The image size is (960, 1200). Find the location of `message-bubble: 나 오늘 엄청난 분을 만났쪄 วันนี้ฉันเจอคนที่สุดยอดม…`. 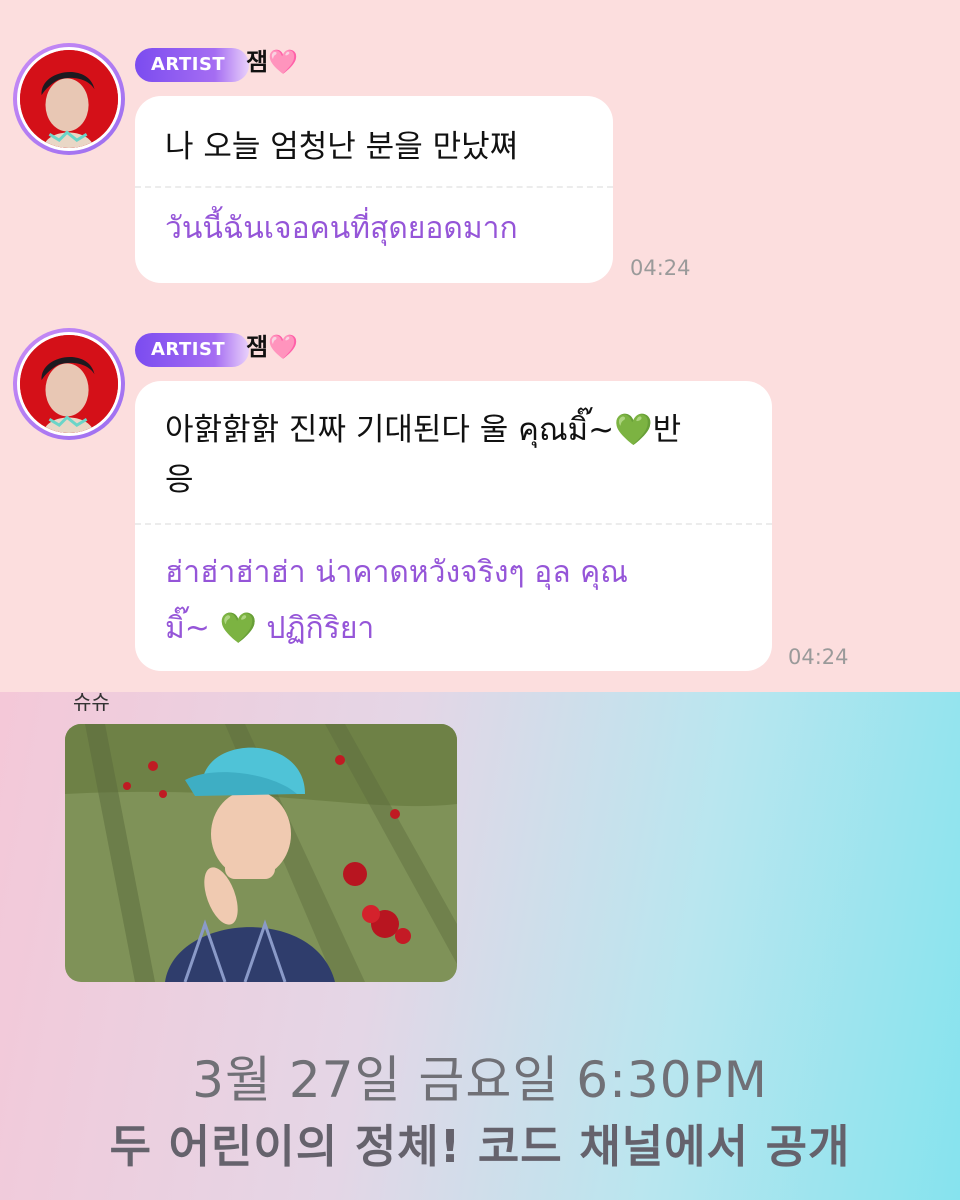

message-bubble: 나 오늘 엄청난 분을 만났쪄 วันนี้ฉันเจอคนที่สุดยอดม… is located at coordinates (374, 189).